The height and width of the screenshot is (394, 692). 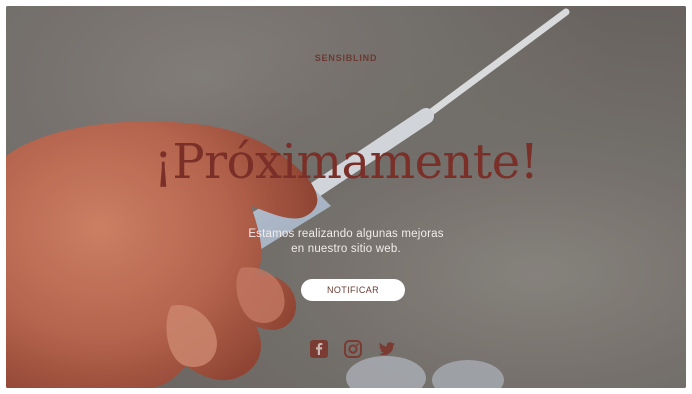 I want to click on brand-logo: SENSIBLIND, so click(x=346, y=58).